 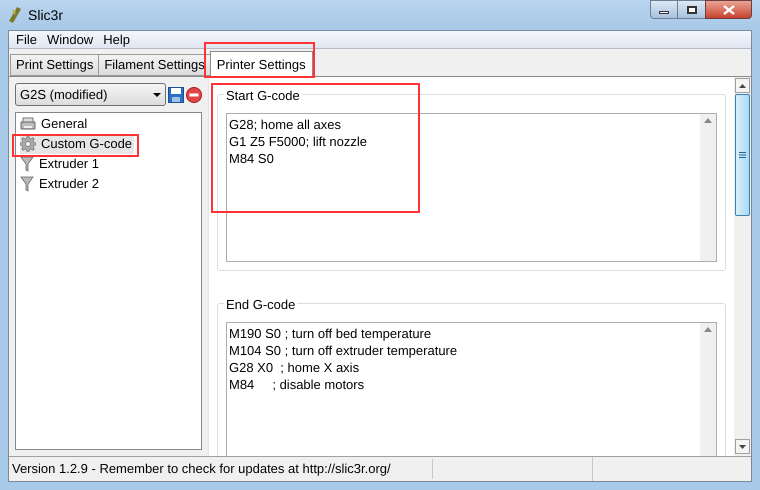 What do you see at coordinates (28, 124) in the screenshot?
I see `printer-icon` at bounding box center [28, 124].